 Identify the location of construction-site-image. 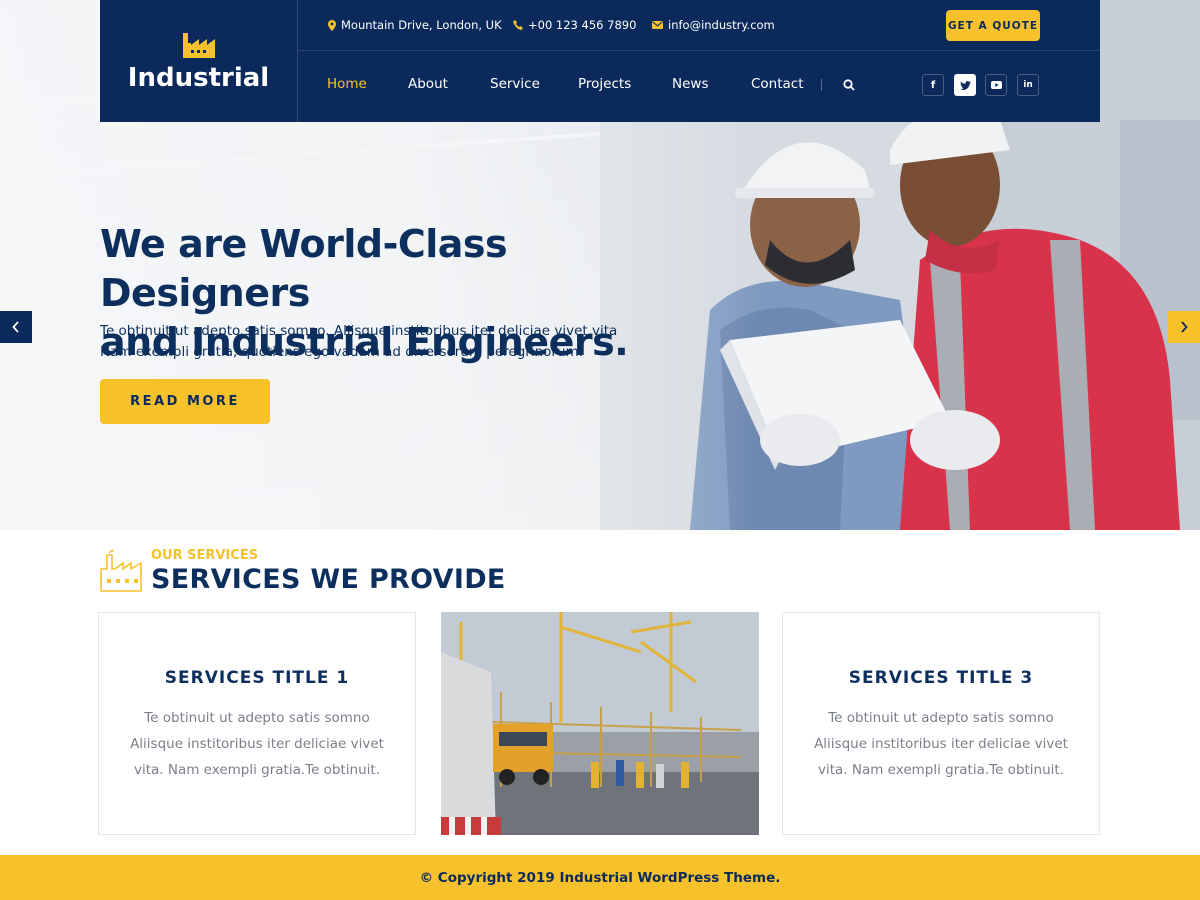
(600, 723).